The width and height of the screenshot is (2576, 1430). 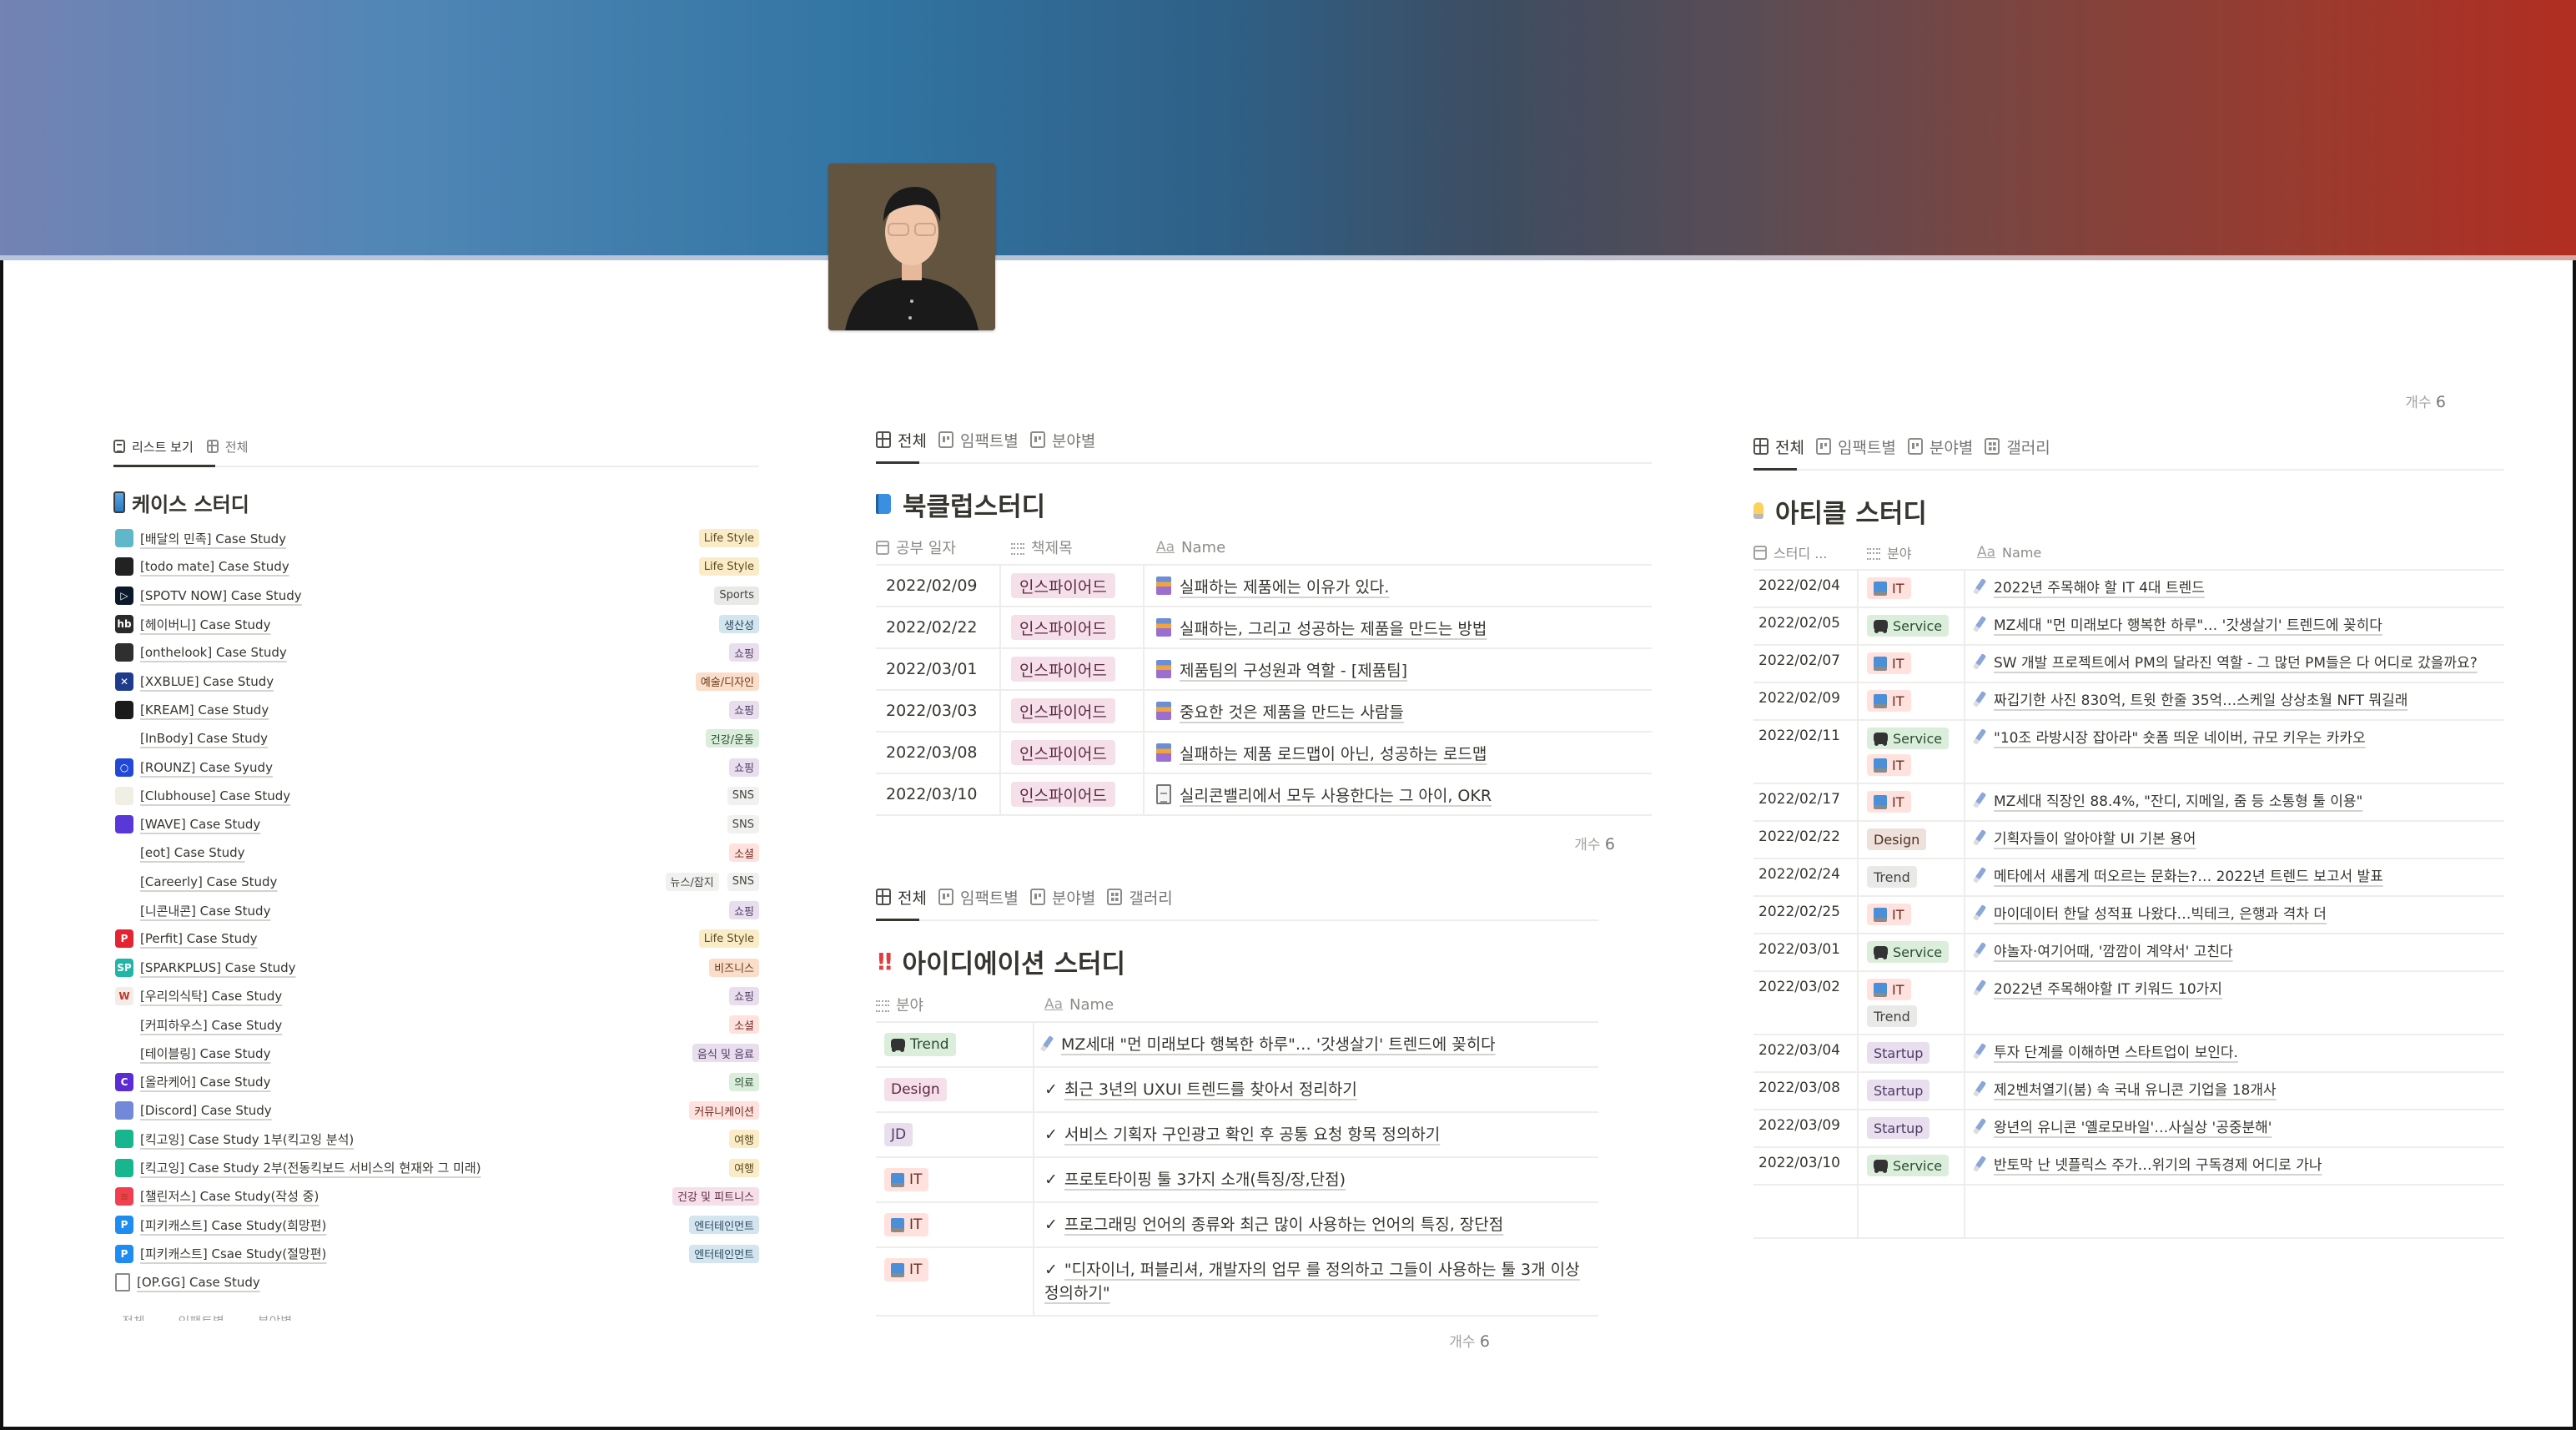 What do you see at coordinates (201, 1316) in the screenshot?
I see `truncated-tab: 임팩트별` at bounding box center [201, 1316].